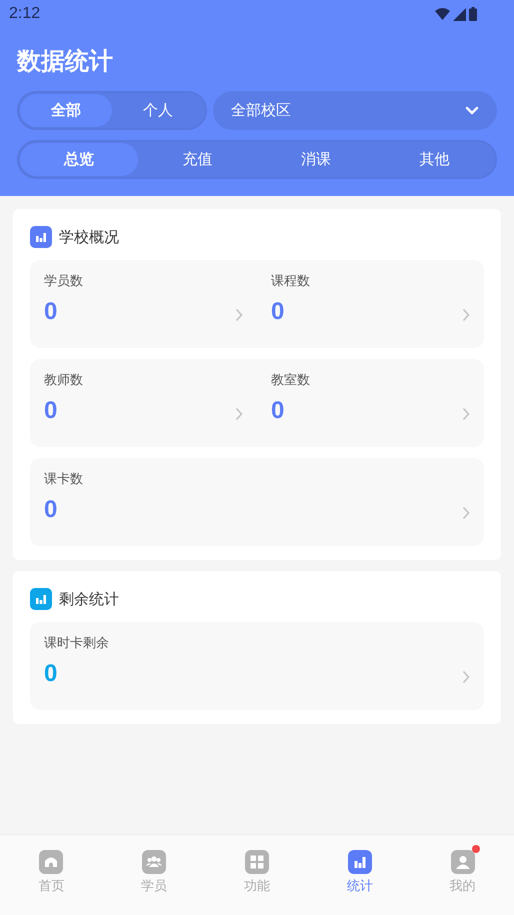  What do you see at coordinates (197, 159) in the screenshot?
I see `category-tab: 充值` at bounding box center [197, 159].